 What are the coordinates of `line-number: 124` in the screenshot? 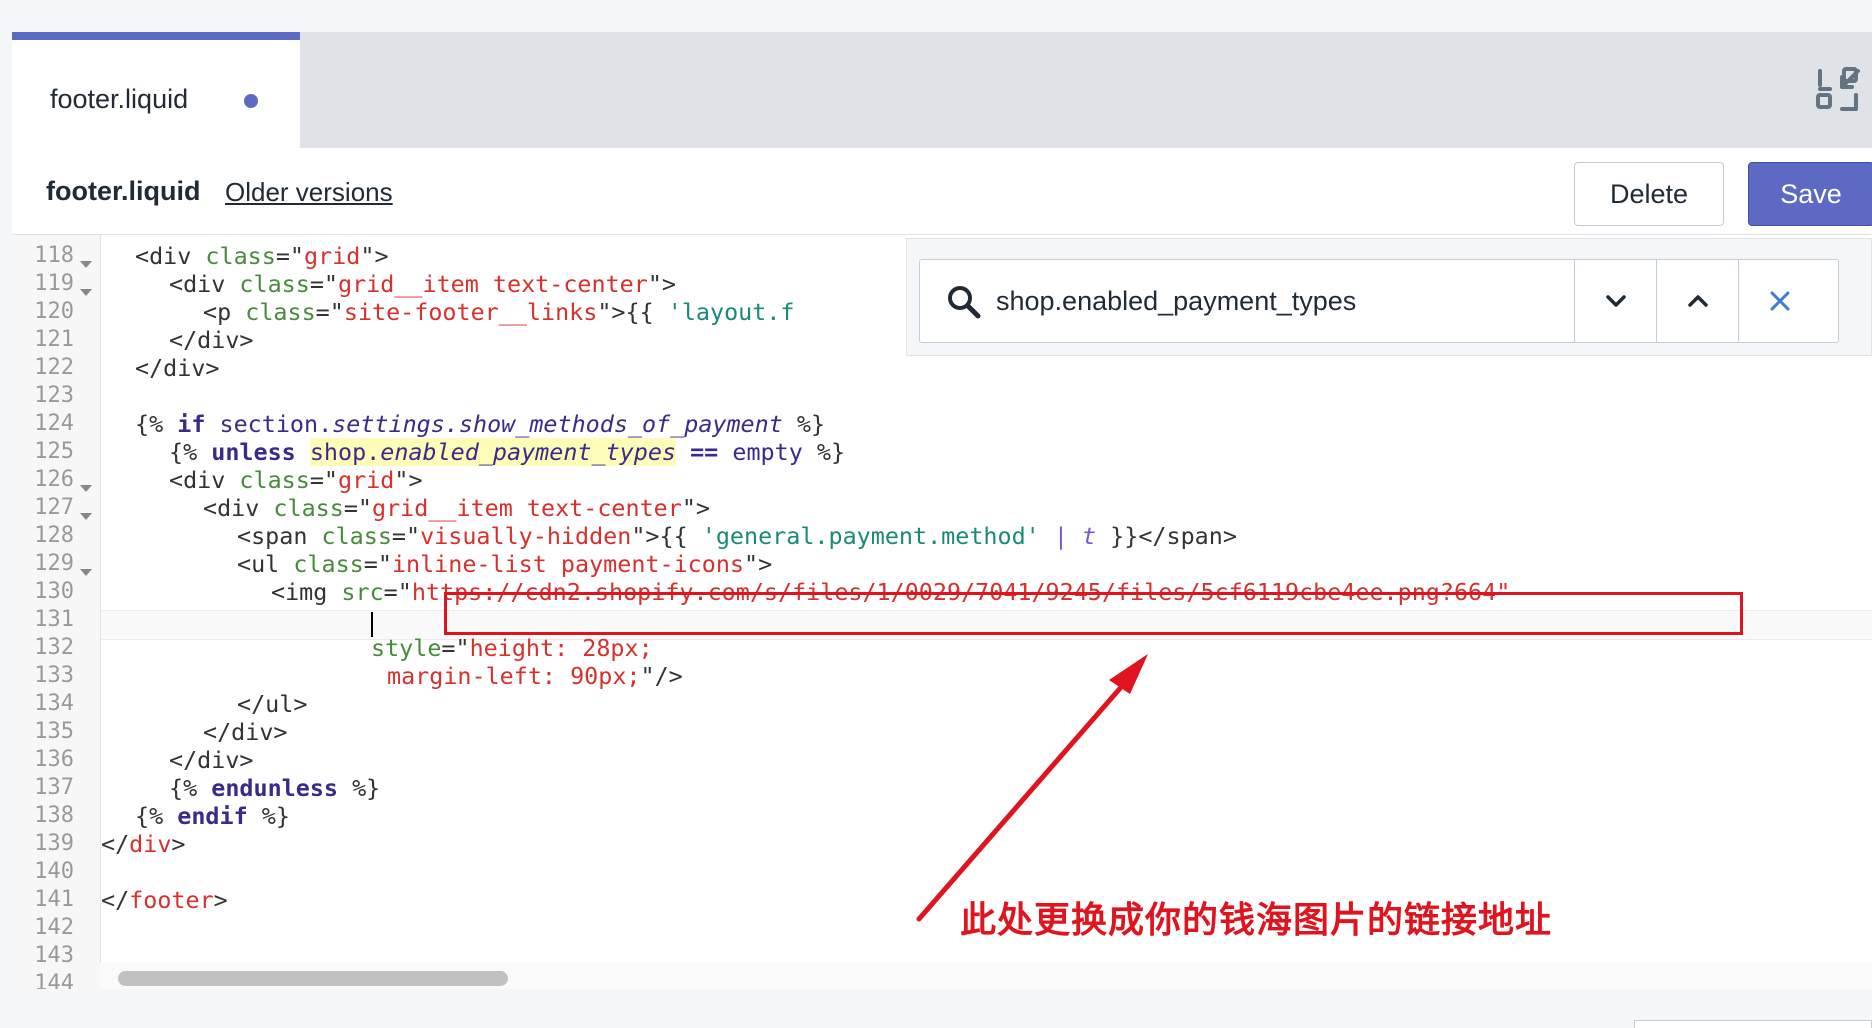 It's located at (54, 423).